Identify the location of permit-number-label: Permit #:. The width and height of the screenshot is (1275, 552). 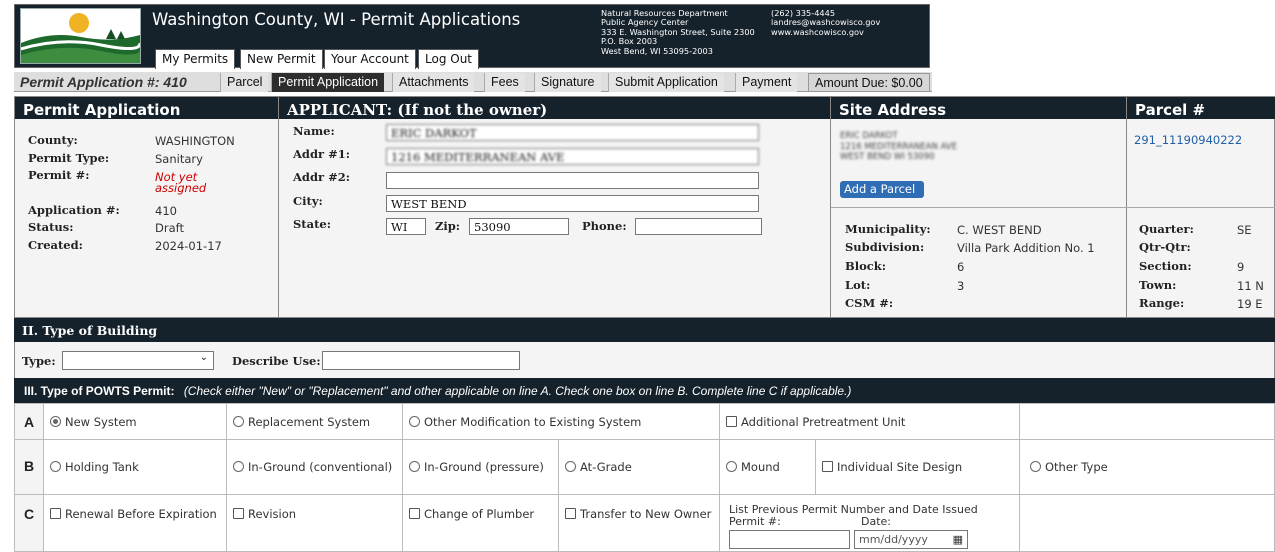
(59, 175).